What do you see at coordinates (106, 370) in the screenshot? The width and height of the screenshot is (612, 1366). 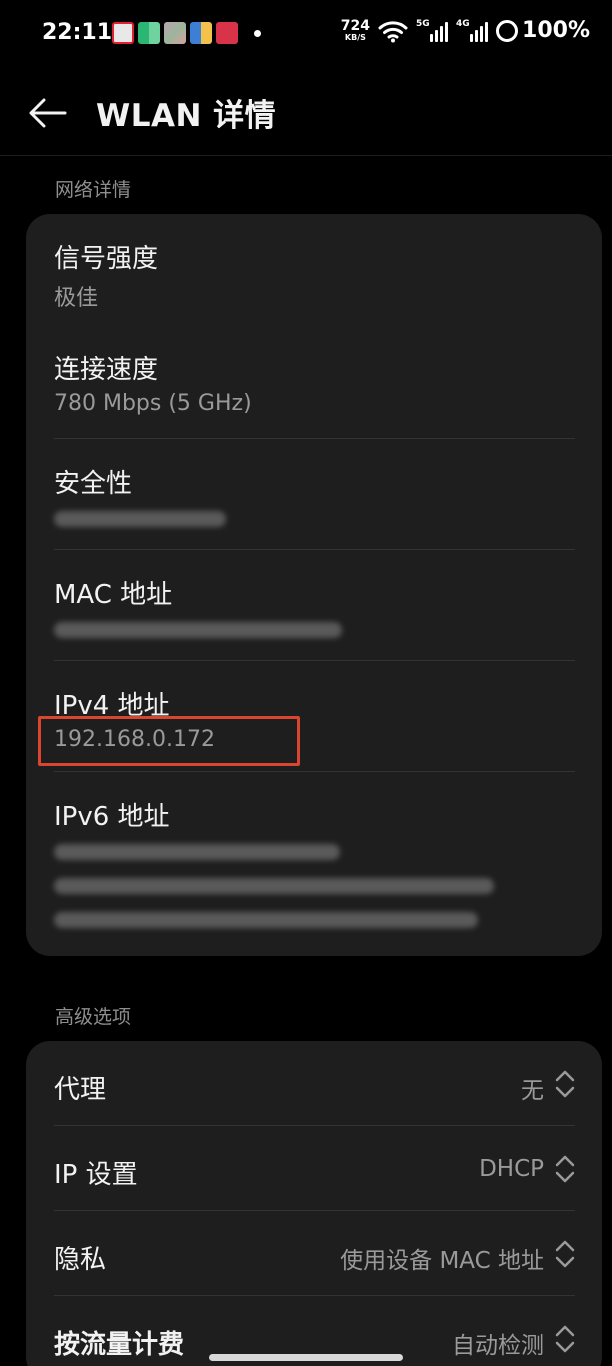 I see `detail-title: 连接速度` at bounding box center [106, 370].